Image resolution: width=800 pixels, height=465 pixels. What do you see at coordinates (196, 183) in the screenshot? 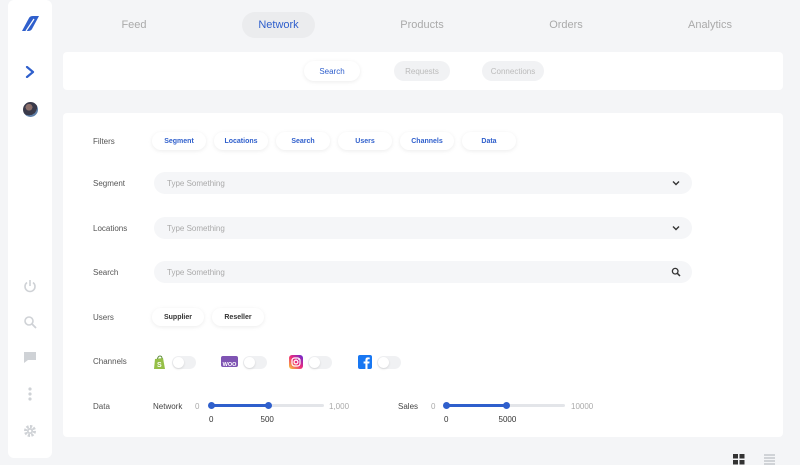
I see `segment-placeholder: Type Something` at bounding box center [196, 183].